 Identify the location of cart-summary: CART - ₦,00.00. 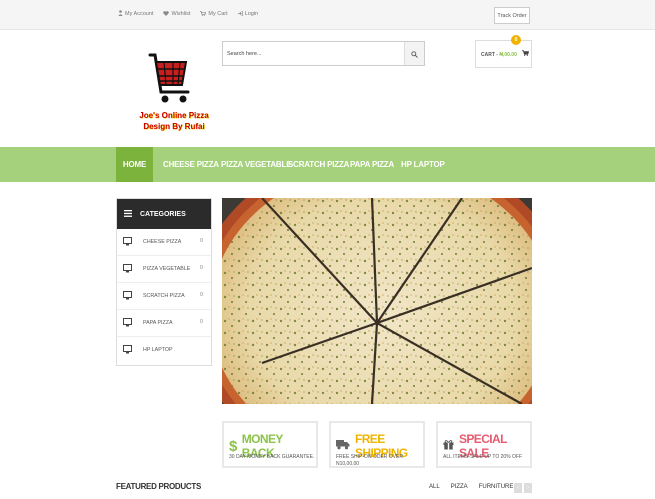
(499, 55).